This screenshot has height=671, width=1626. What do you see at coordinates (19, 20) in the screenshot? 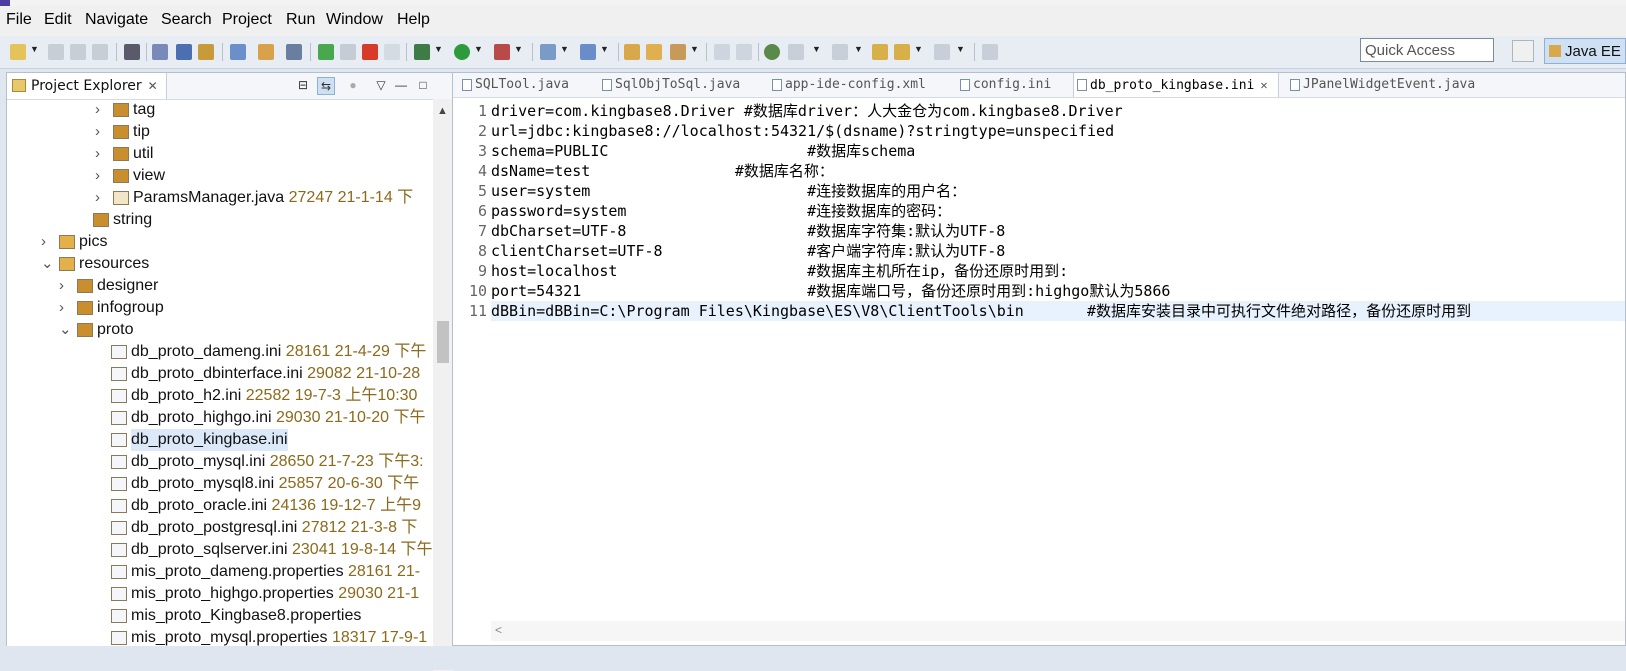
I see `menu-file: File` at bounding box center [19, 20].